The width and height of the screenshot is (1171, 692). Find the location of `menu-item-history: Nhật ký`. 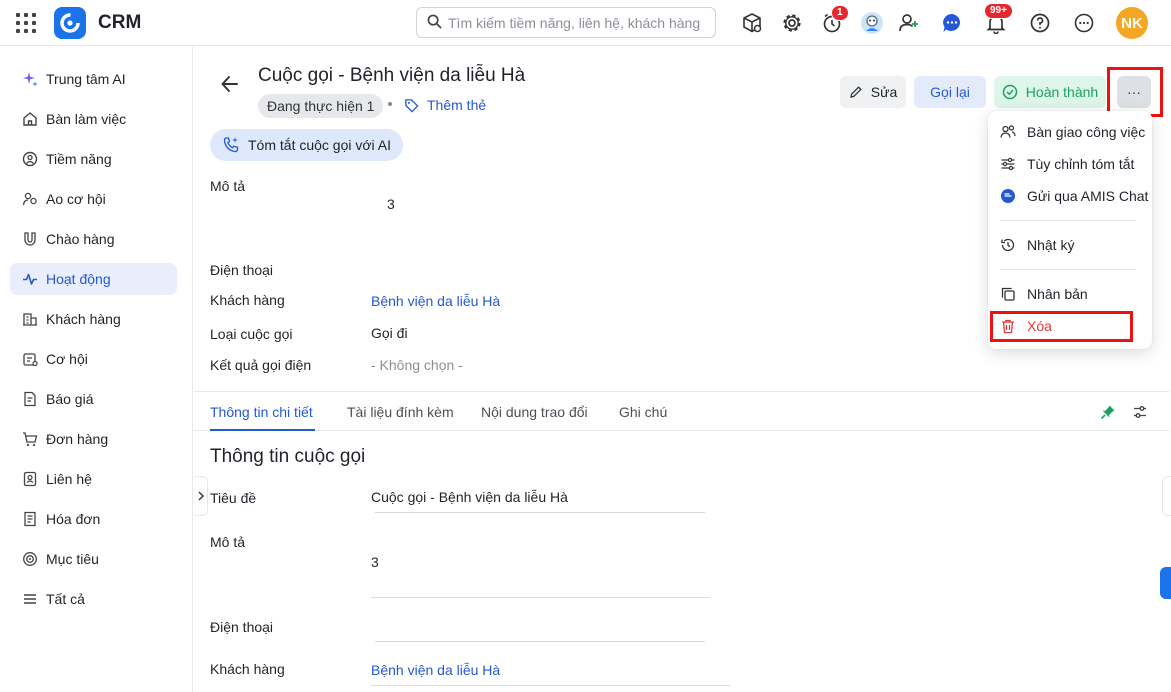

menu-item-history: Nhật ký is located at coordinates (1037, 245).